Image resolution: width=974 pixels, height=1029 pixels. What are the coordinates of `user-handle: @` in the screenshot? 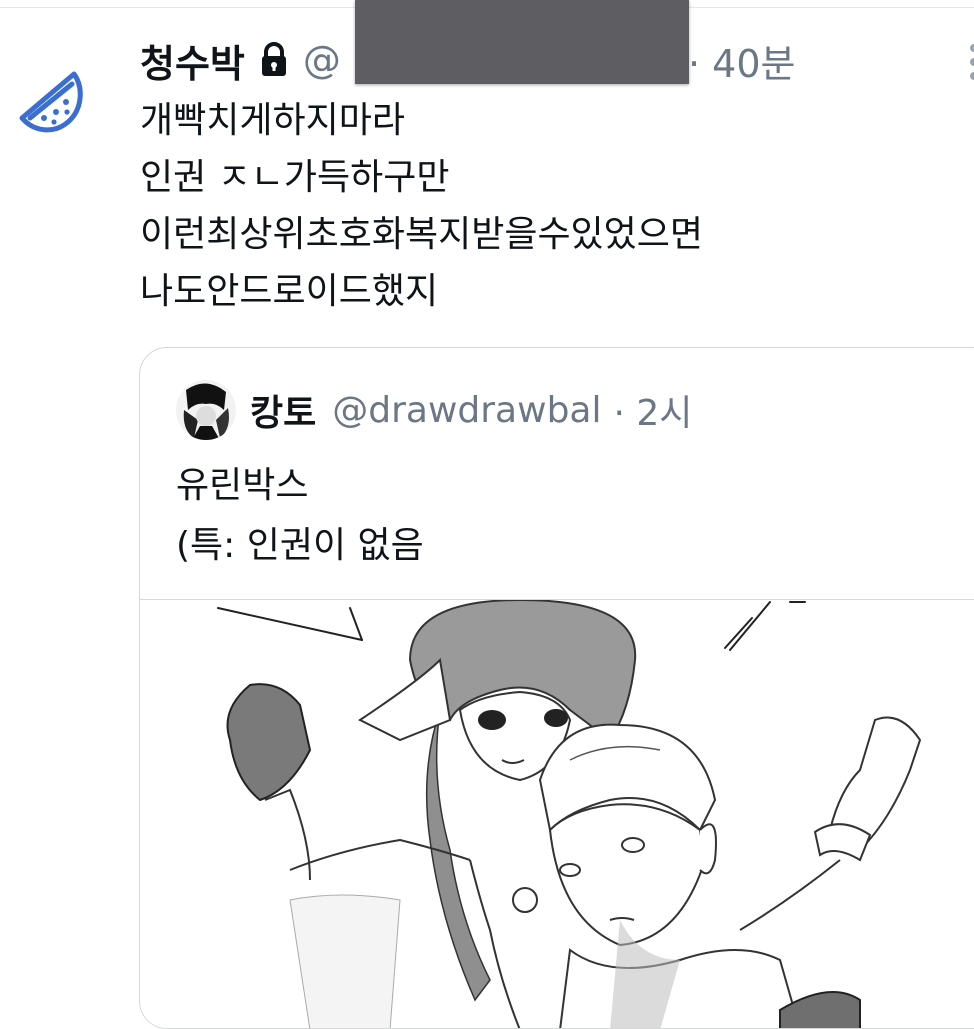 It's located at (322, 60).